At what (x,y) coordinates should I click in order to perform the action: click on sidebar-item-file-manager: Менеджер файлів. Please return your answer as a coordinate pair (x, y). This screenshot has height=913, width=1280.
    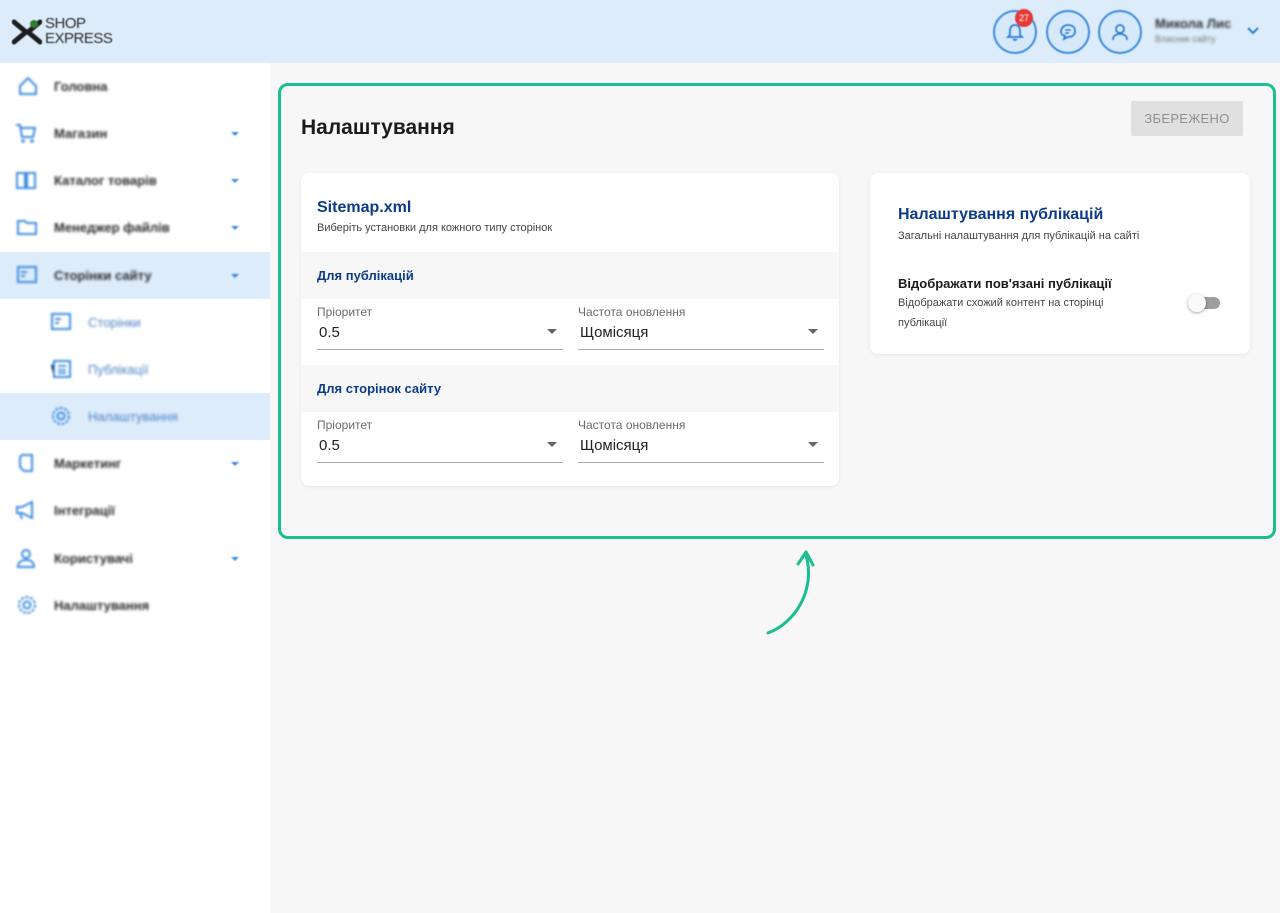
    Looking at the image, I should click on (135, 227).